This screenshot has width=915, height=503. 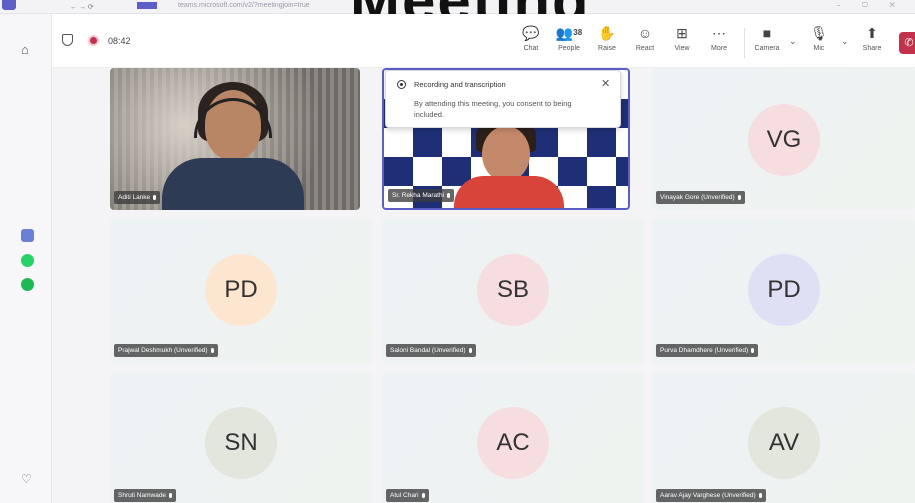 What do you see at coordinates (147, 5) in the screenshot?
I see `site-identity-icon` at bounding box center [147, 5].